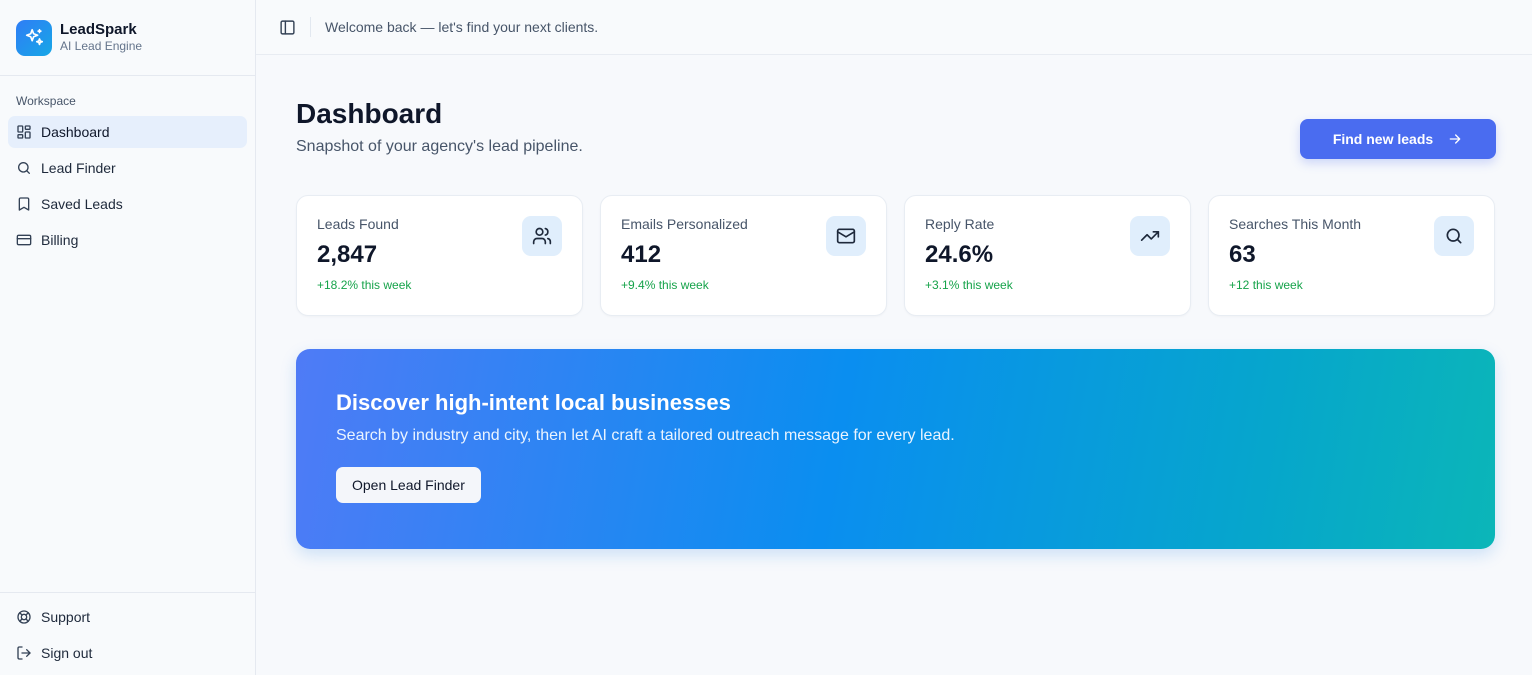  Describe the element at coordinates (1455, 139) in the screenshot. I see `arrow-right-icon` at that location.